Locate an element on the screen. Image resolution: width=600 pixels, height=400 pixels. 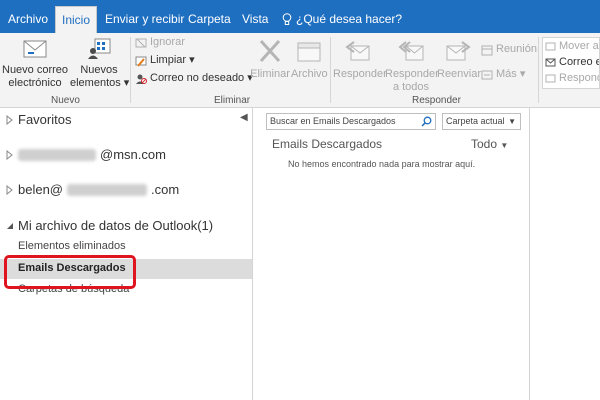
reply-button: Responder is located at coordinates (360, 59).